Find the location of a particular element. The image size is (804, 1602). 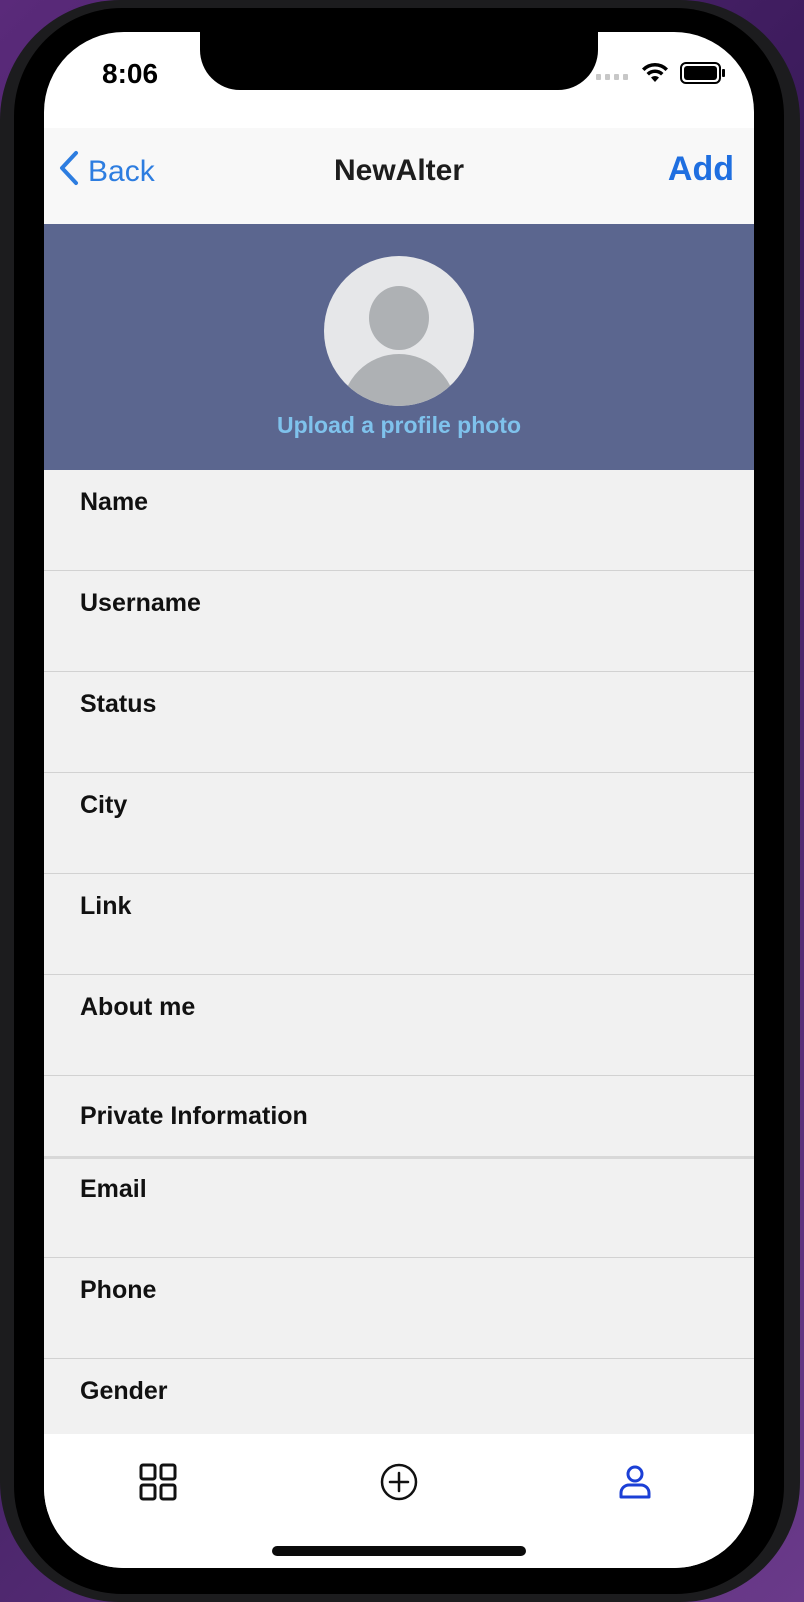

field-label: Status is located at coordinates (118, 704).